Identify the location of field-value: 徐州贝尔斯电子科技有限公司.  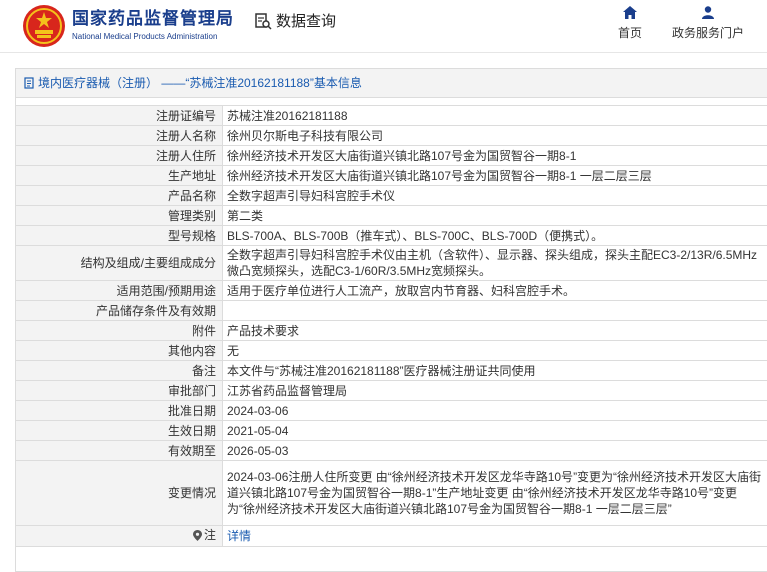
(495, 136).